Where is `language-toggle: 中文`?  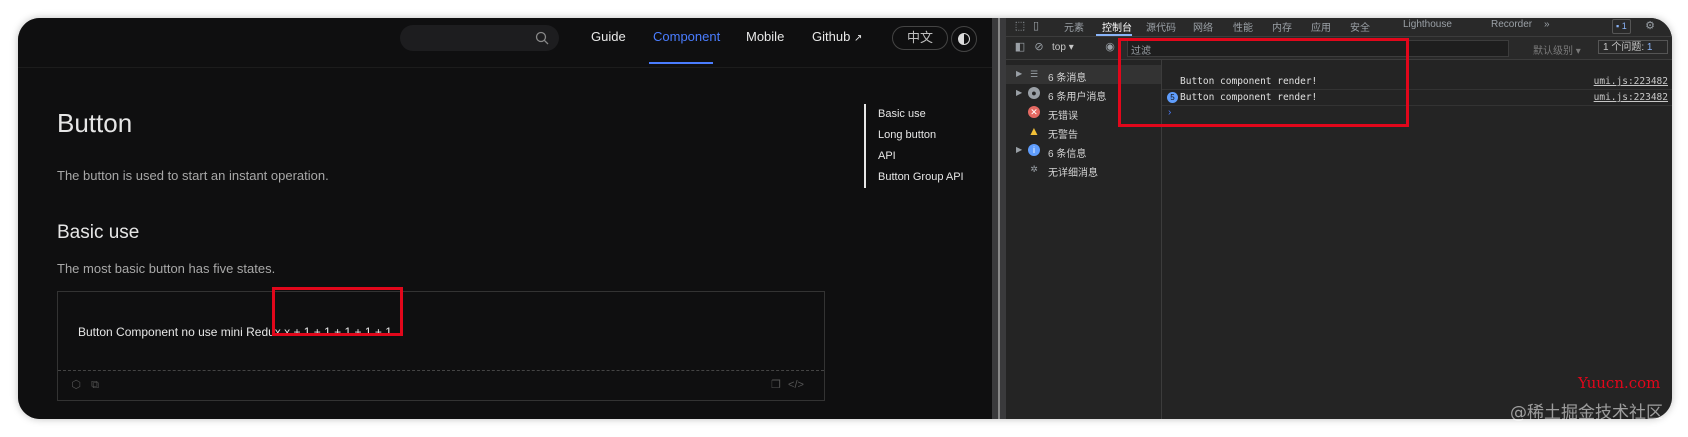
language-toggle: 中文 is located at coordinates (920, 38).